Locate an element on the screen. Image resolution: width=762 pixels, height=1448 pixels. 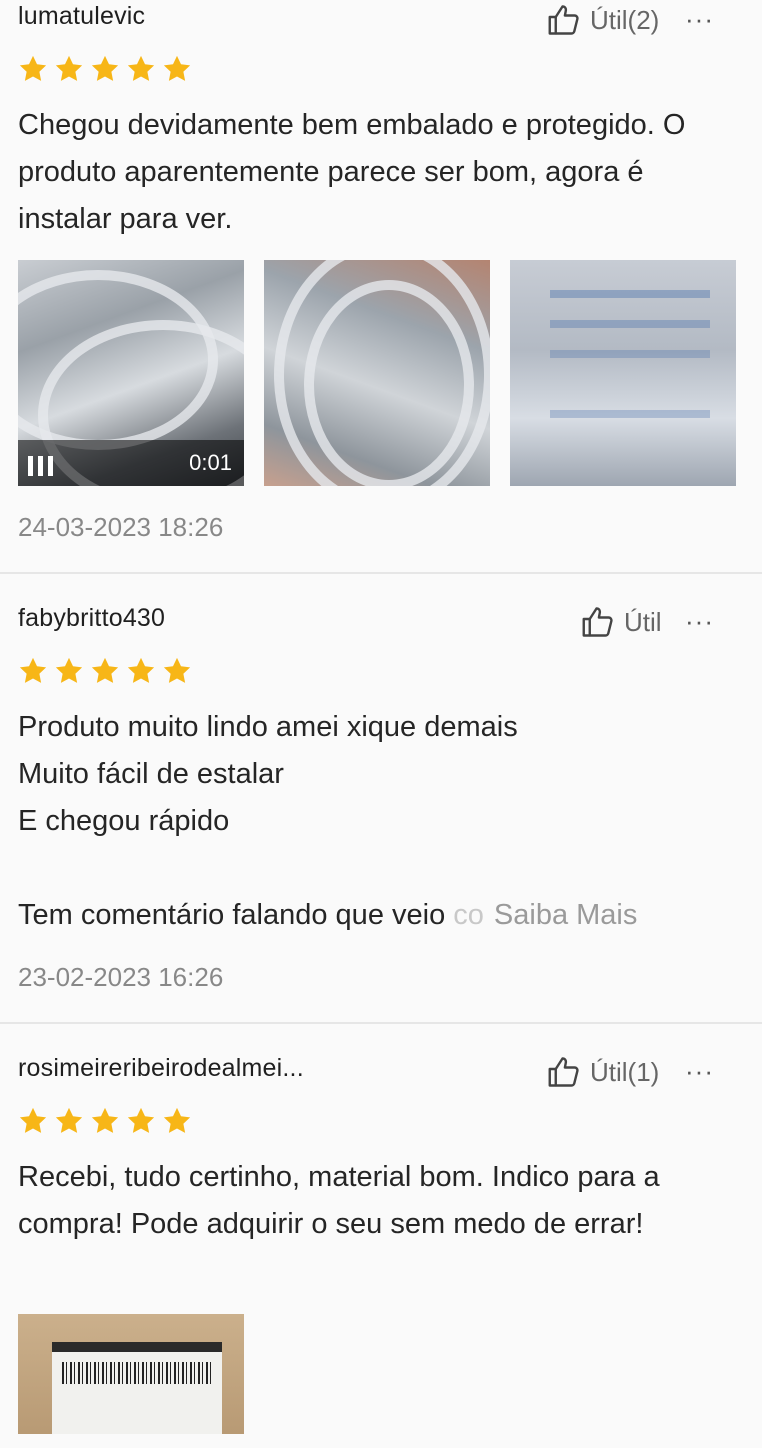
review-media is located at coordinates (131, 1374).